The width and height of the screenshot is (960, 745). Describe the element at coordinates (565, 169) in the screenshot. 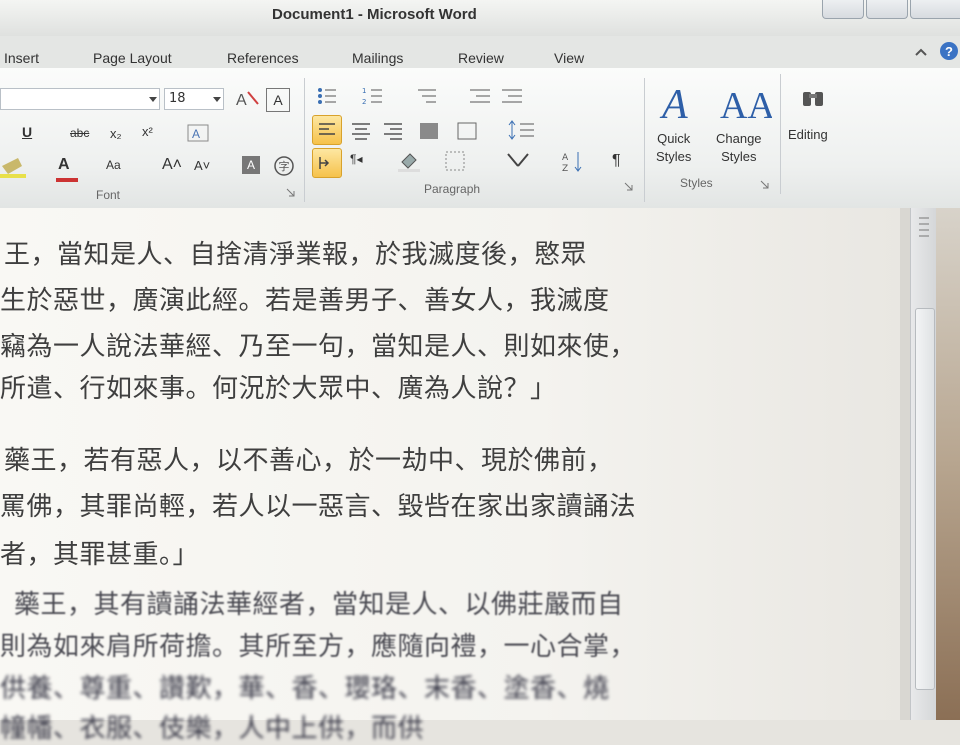

I see `svg-text: Z` at that location.